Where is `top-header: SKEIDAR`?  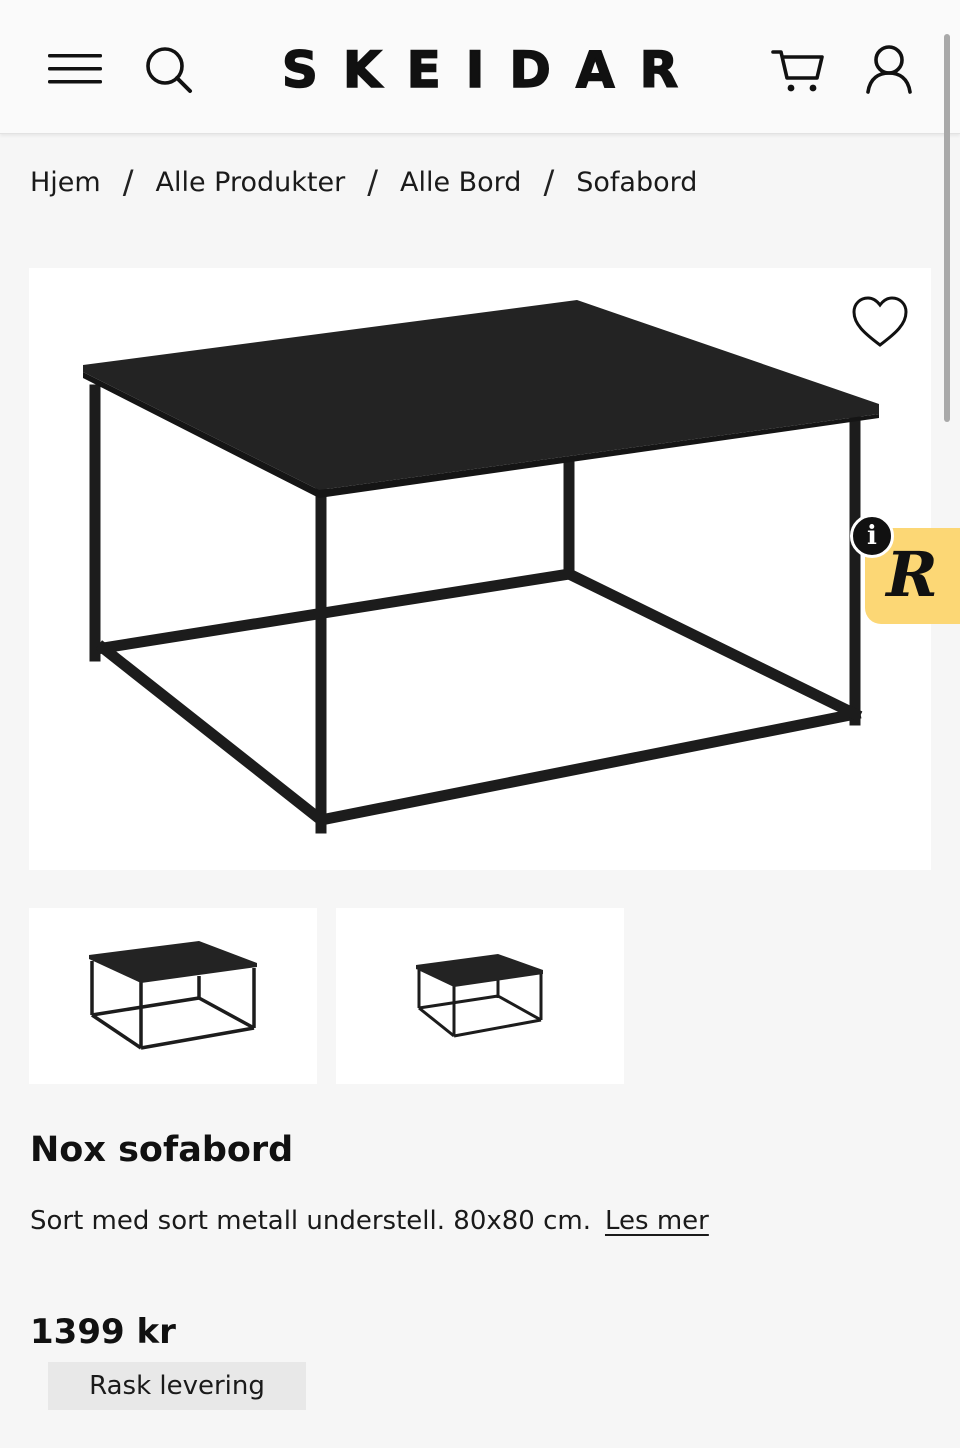 top-header: SKEIDAR is located at coordinates (480, 67).